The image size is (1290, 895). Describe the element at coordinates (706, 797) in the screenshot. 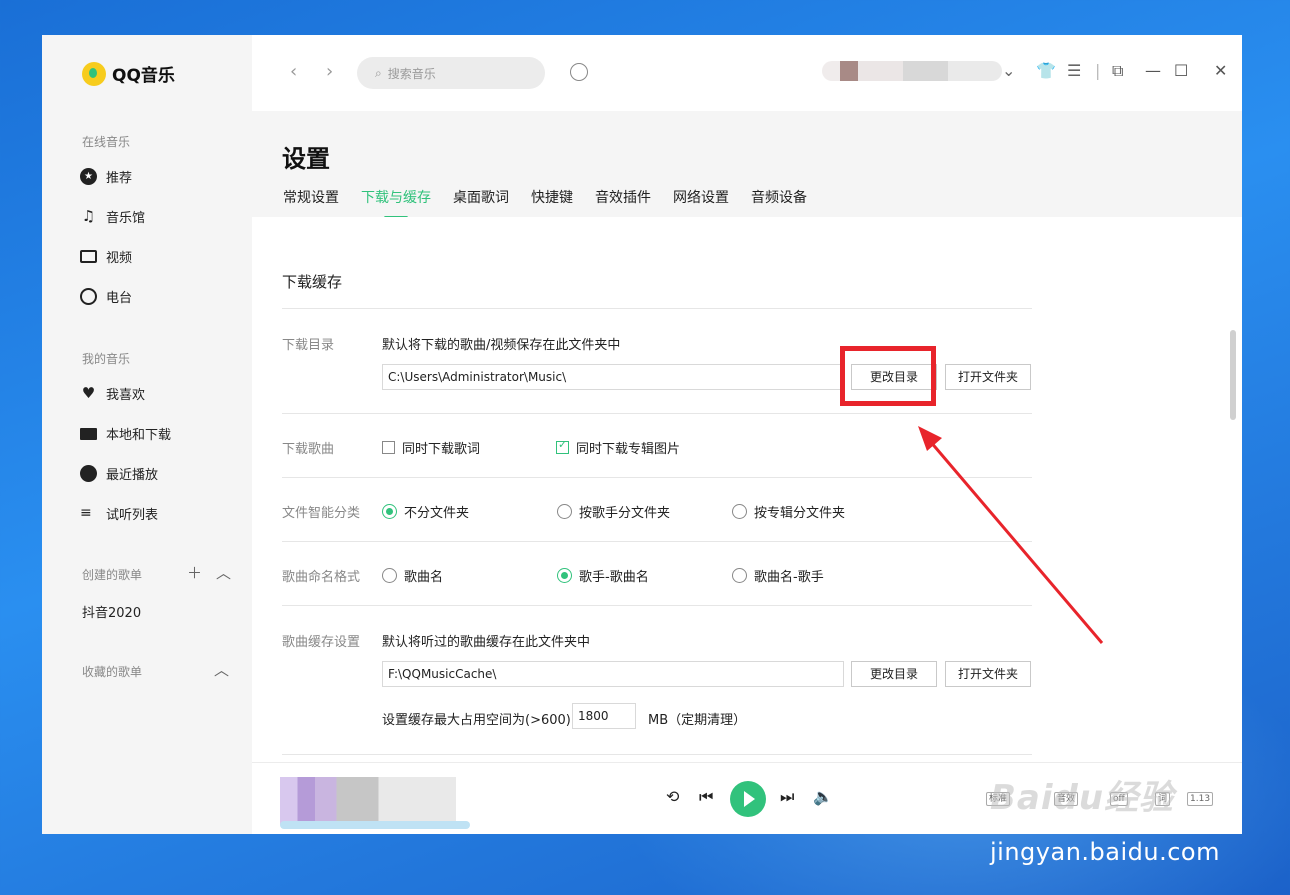

I see `previous-icon: ⏮` at that location.